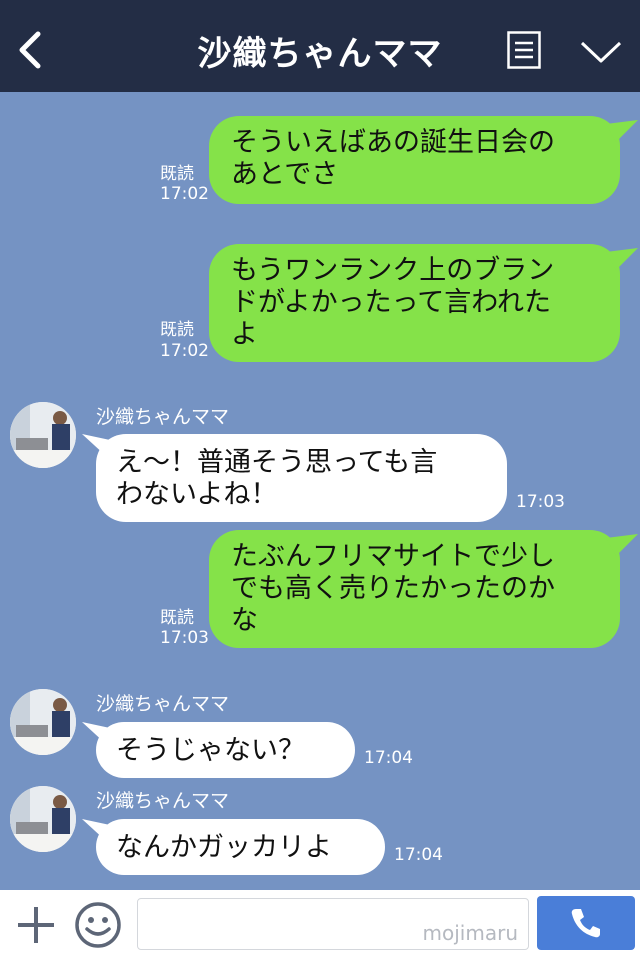 This screenshot has height=960, width=640. What do you see at coordinates (210, 750) in the screenshot?
I see `message-text-line: そうじゃない？` at bounding box center [210, 750].